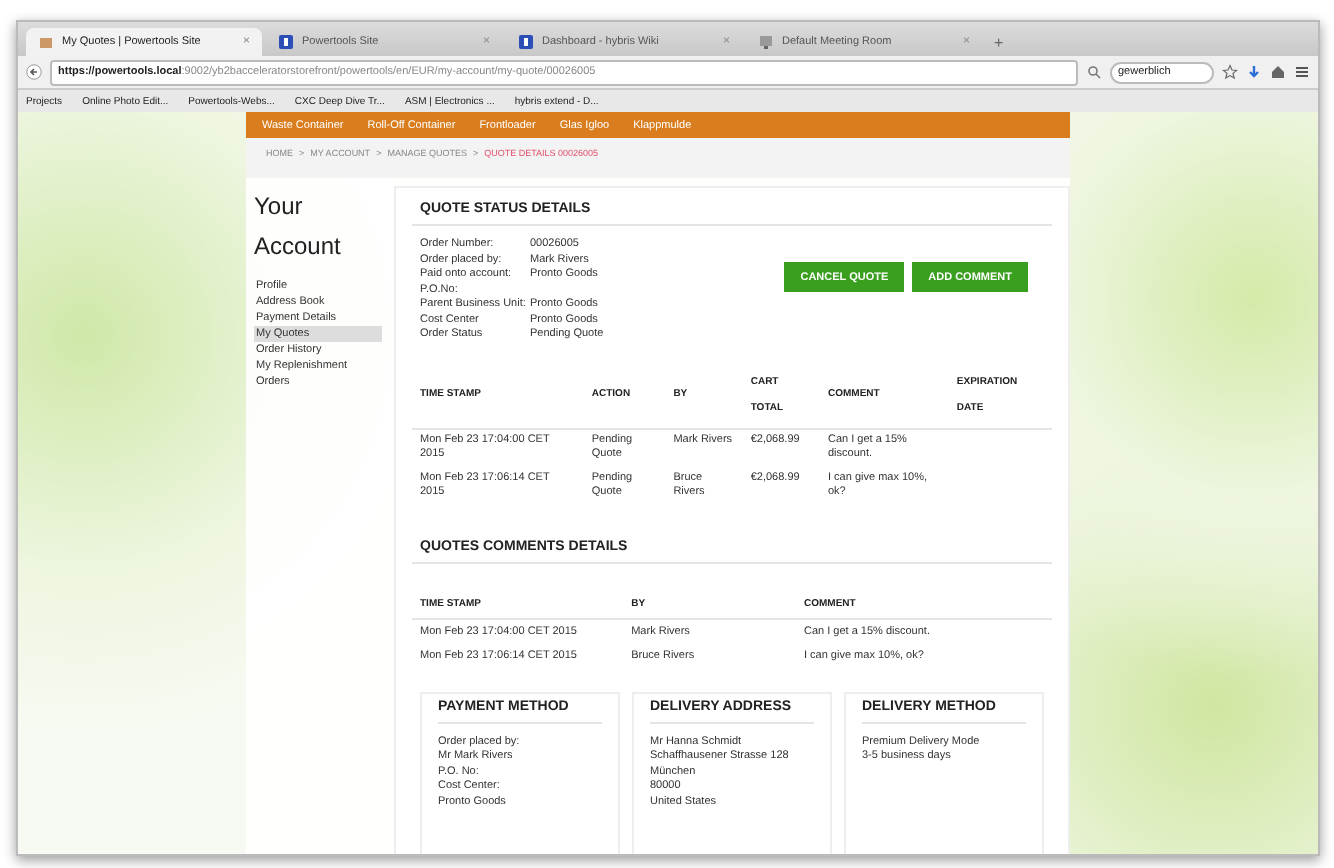 The image size is (1334, 868). I want to click on back-icon, so click(34, 72).